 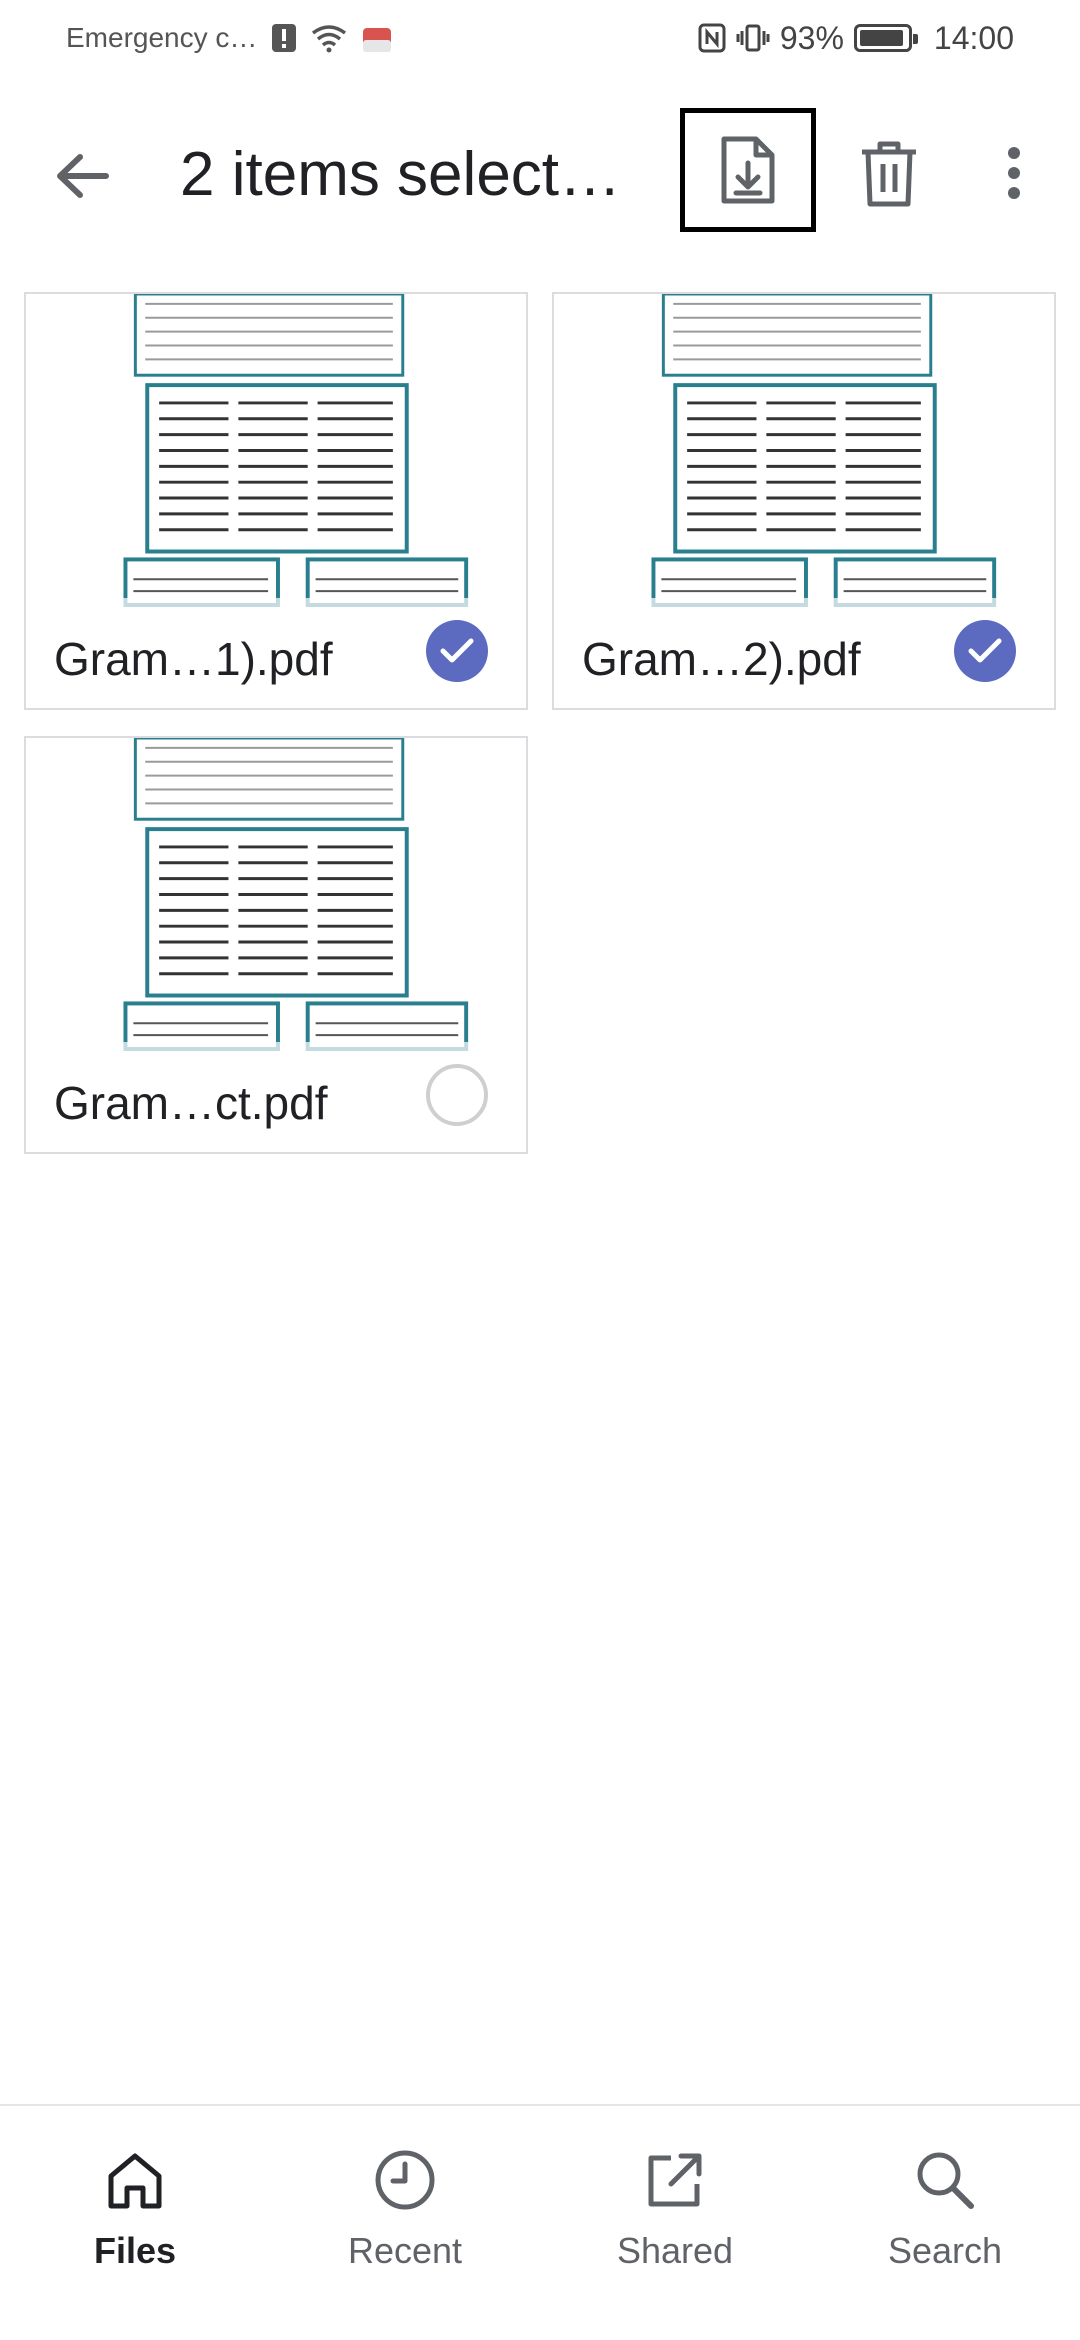 I want to click on battery-icon, so click(x=885, y=38).